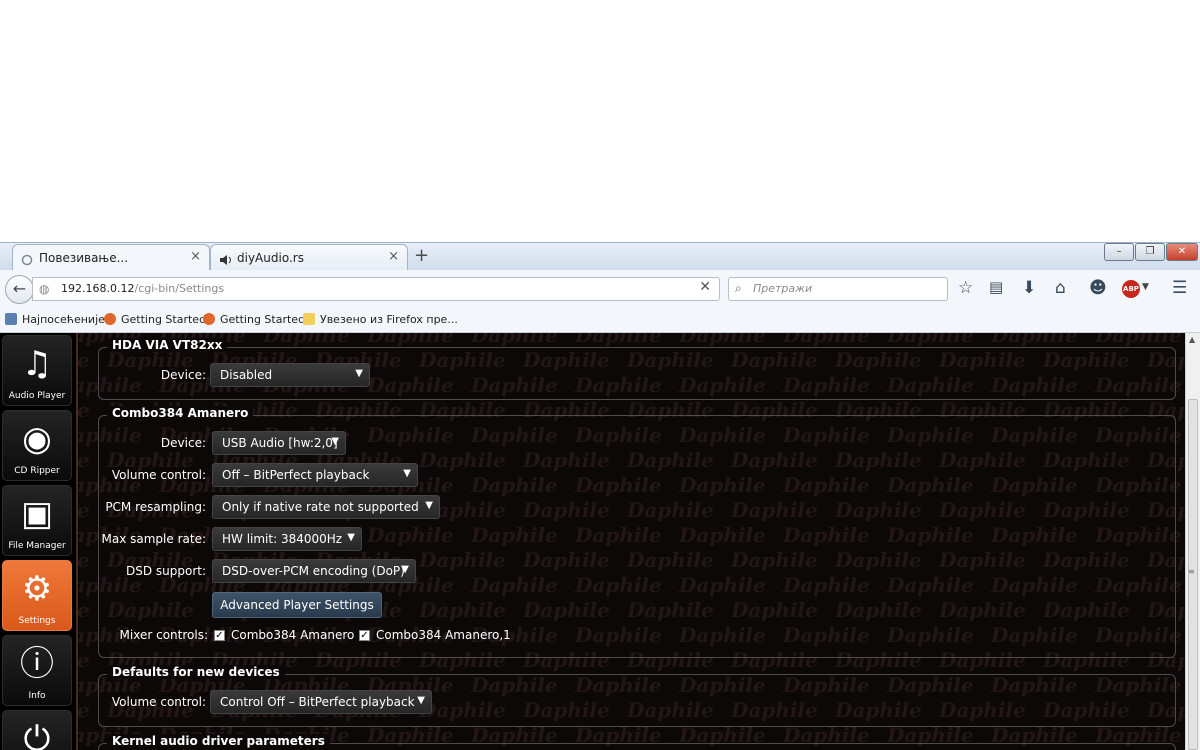  What do you see at coordinates (155, 507) in the screenshot?
I see `pcm-resampling-label: PCM resampling:` at bounding box center [155, 507].